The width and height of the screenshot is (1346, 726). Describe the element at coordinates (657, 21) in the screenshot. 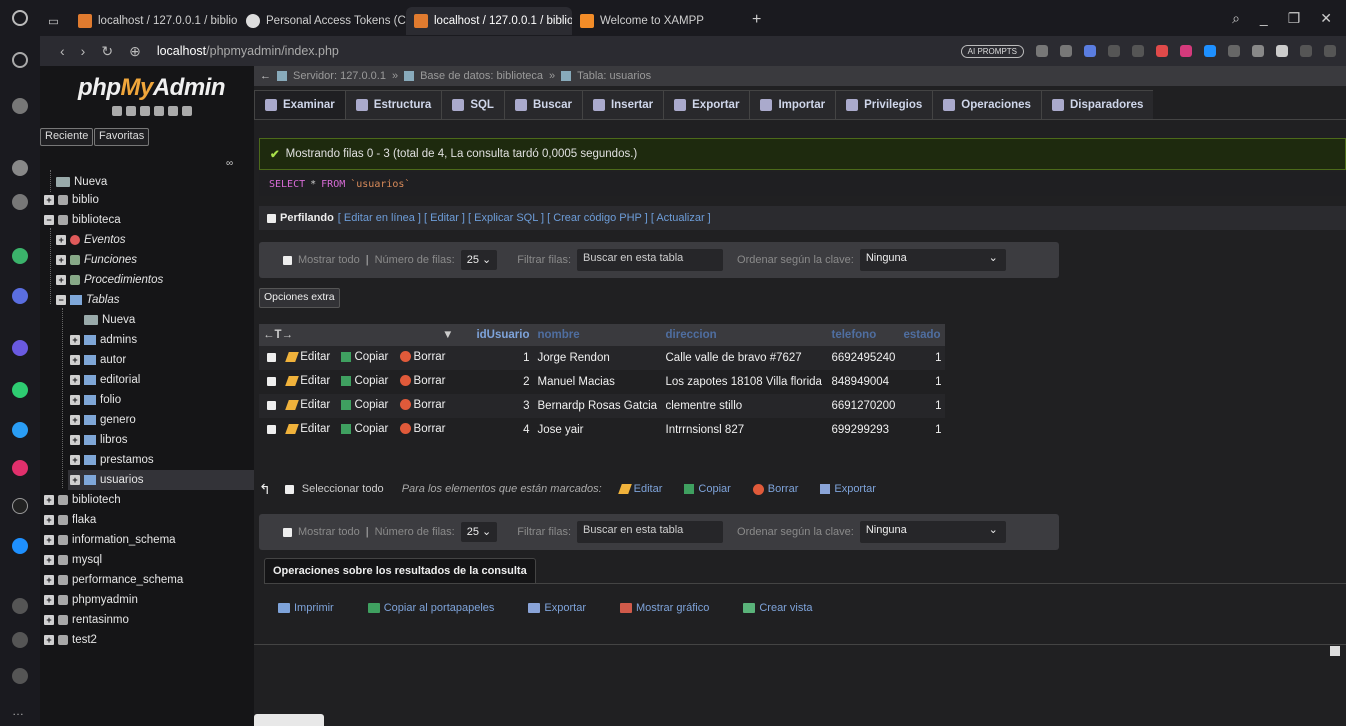

I see `browser-tab-4: Welcome to XAMPP ✕` at that location.